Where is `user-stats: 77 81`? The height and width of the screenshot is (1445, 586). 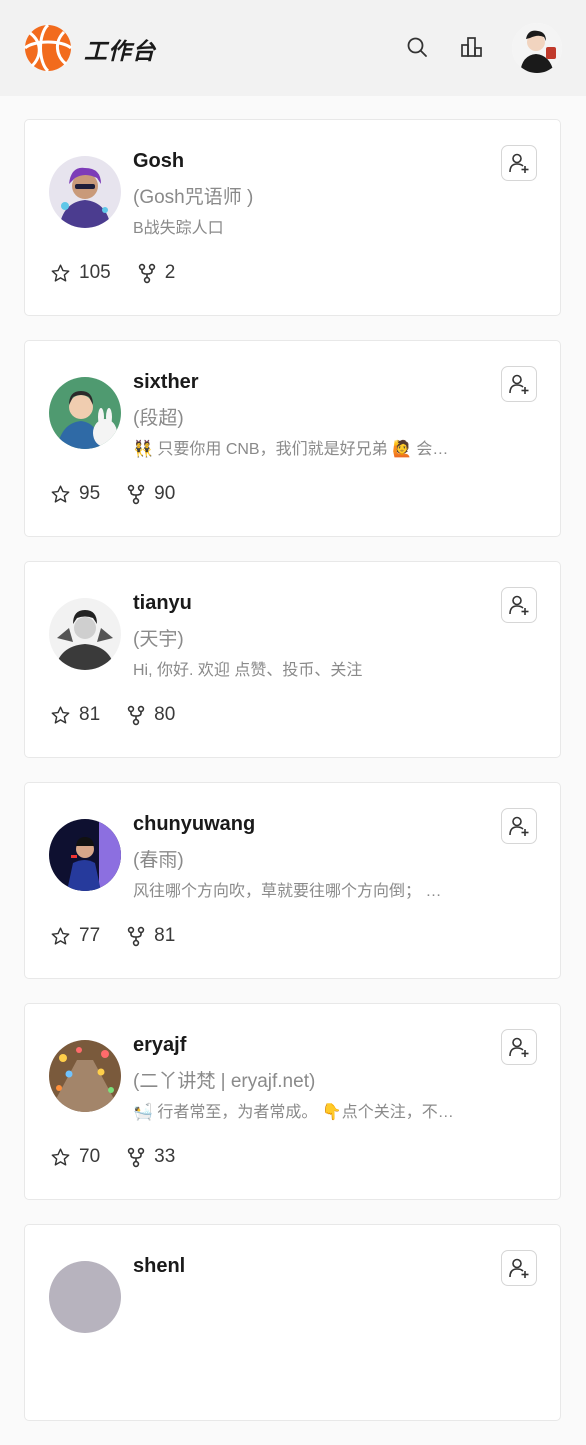
user-stats: 77 81 is located at coordinates (125, 936).